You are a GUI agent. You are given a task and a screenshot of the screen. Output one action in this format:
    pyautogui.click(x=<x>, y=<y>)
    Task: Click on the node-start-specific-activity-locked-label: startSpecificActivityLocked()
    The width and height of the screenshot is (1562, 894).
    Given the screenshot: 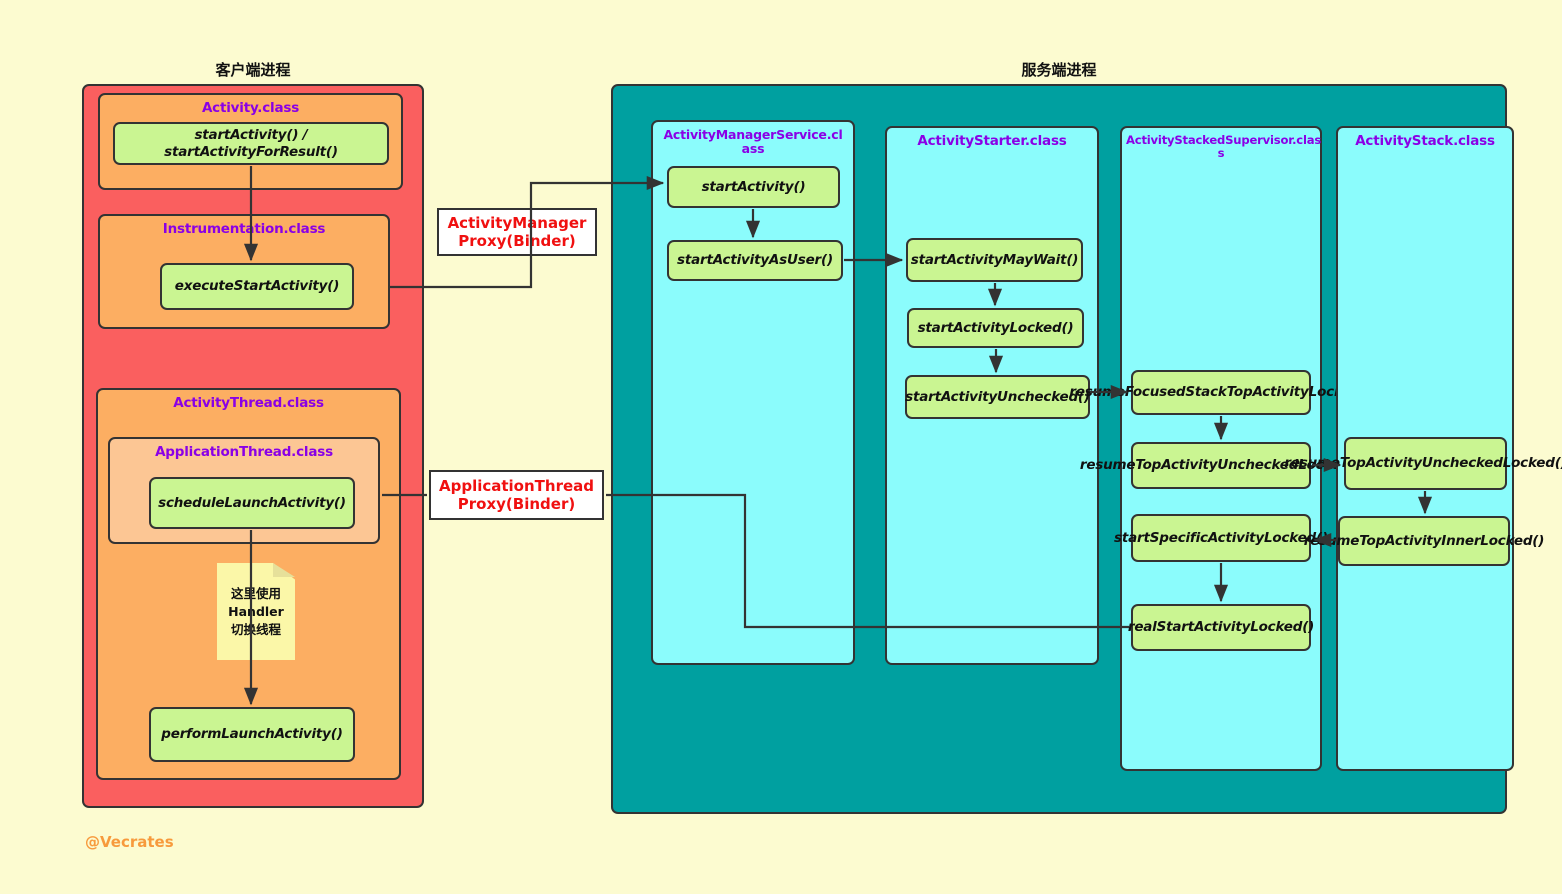 What is the action you would take?
    pyautogui.click(x=1221, y=537)
    